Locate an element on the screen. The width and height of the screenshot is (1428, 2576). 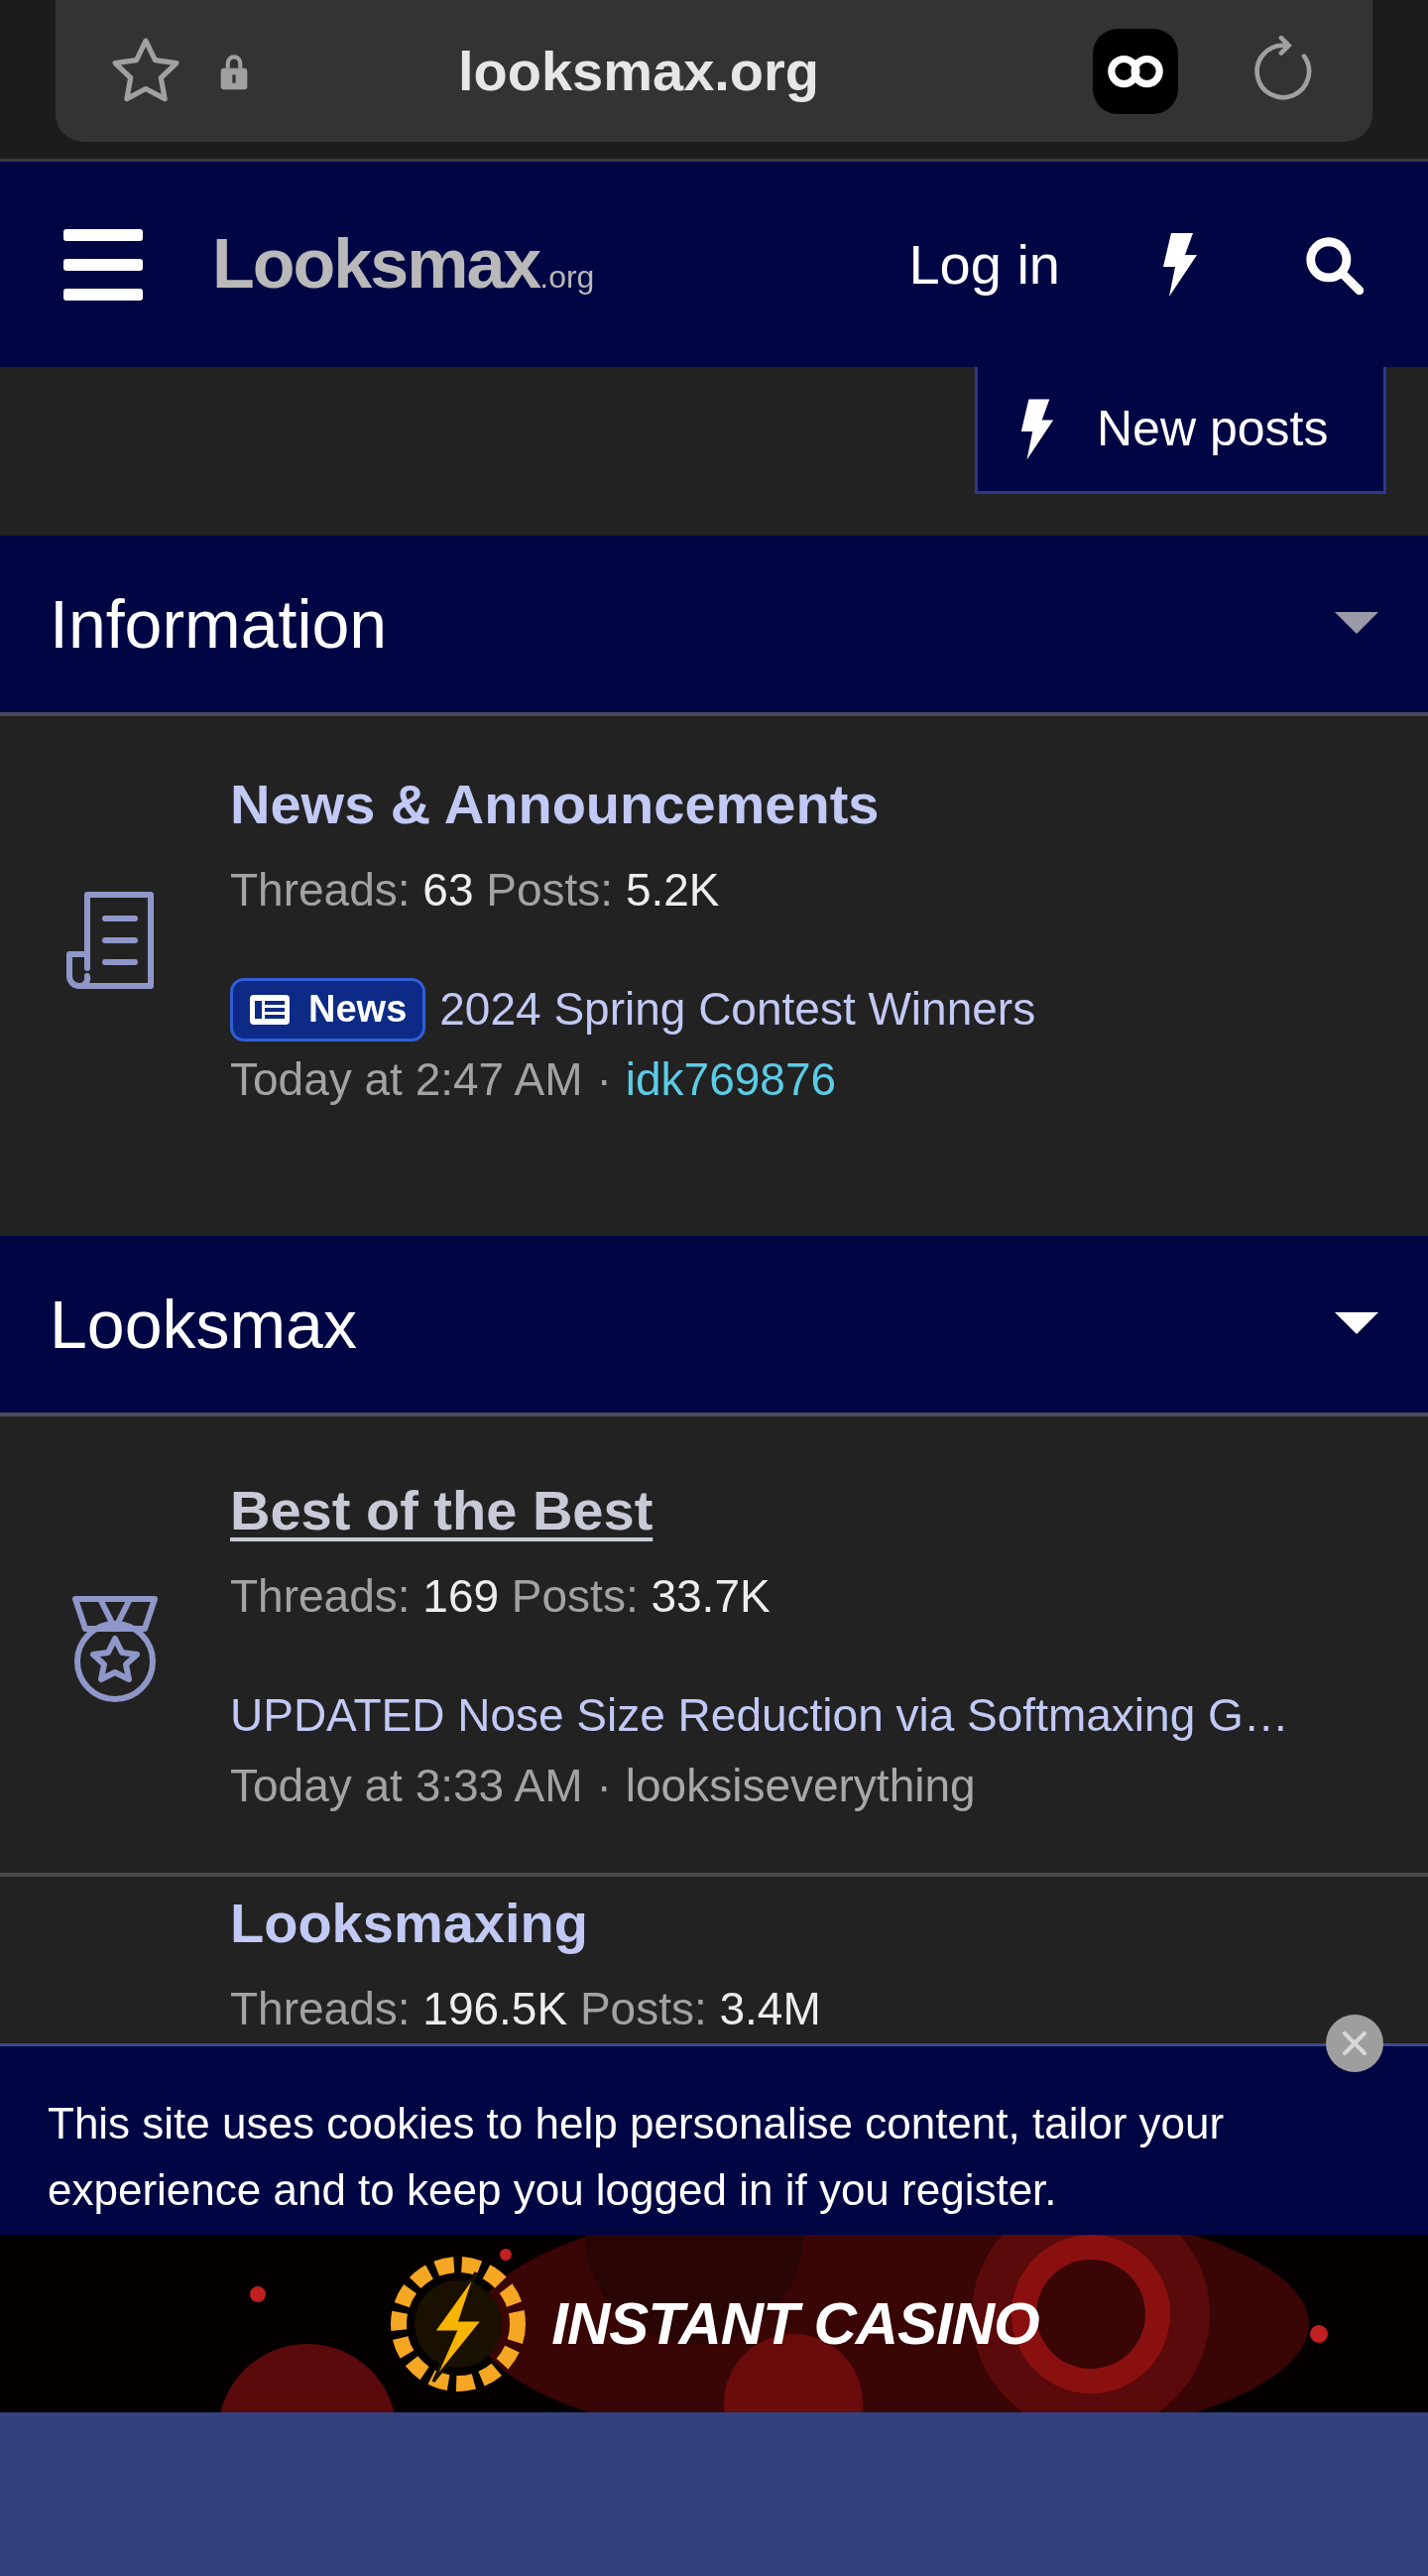
category-header: Looksmax is located at coordinates (714, 1325).